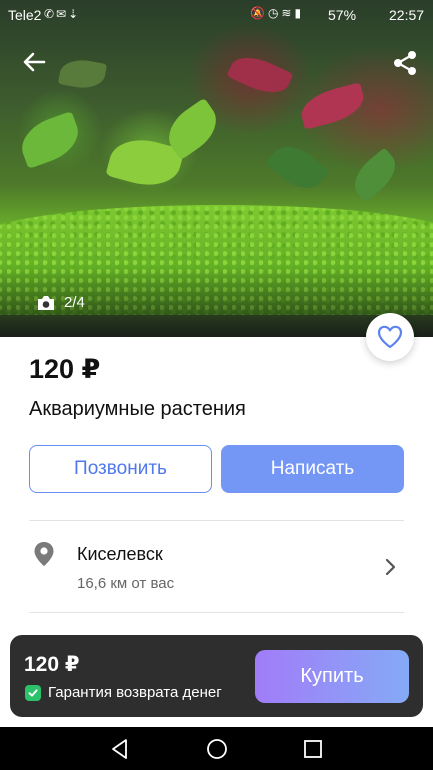 The width and height of the screenshot is (433, 770). Describe the element at coordinates (74, 302) in the screenshot. I see `photo-counter-text: 2/4` at that location.